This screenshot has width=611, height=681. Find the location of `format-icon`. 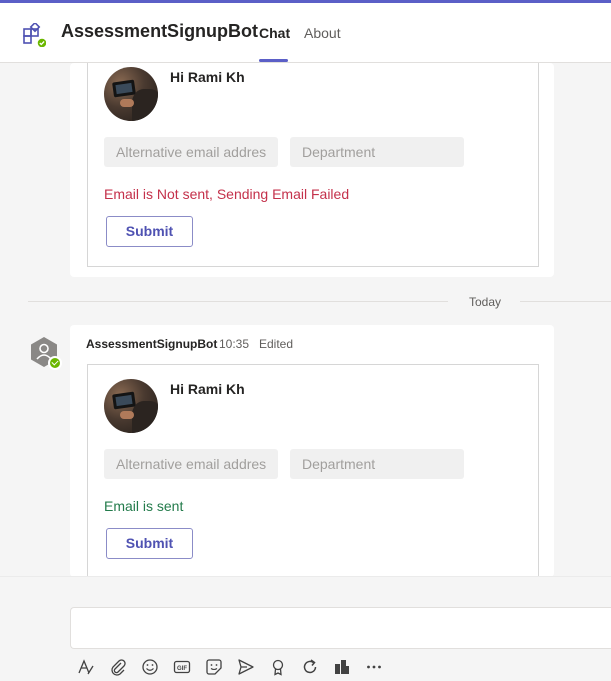

format-icon is located at coordinates (86, 667).